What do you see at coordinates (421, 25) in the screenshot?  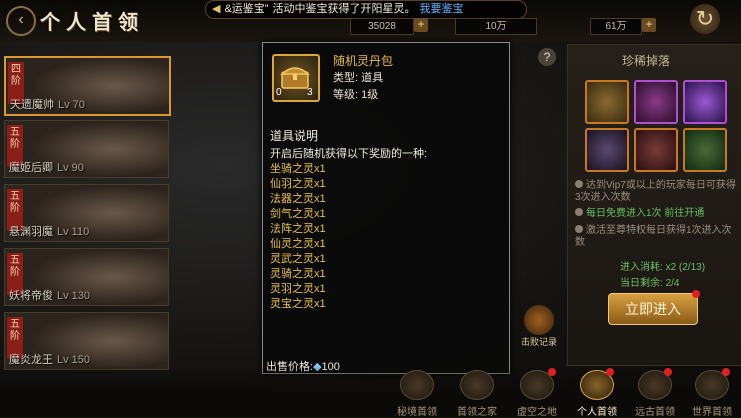 I see `add-gold-button: +` at bounding box center [421, 25].